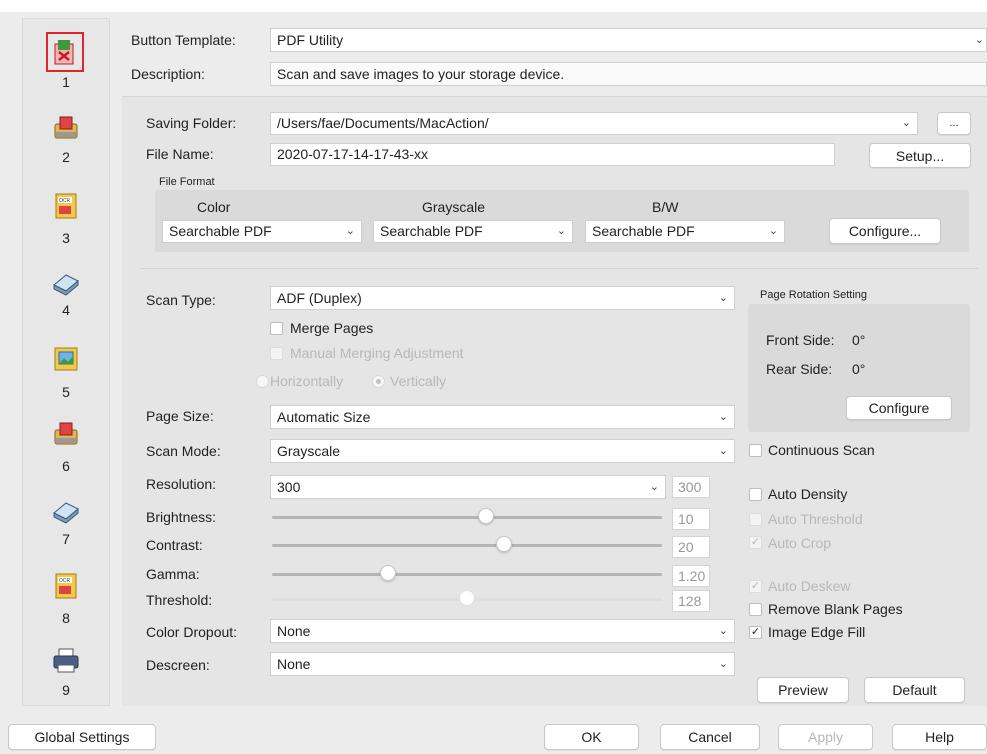 The width and height of the screenshot is (987, 754). Describe the element at coordinates (628, 40) in the screenshot. I see `button-template-select: PDF Utility ⌄` at that location.